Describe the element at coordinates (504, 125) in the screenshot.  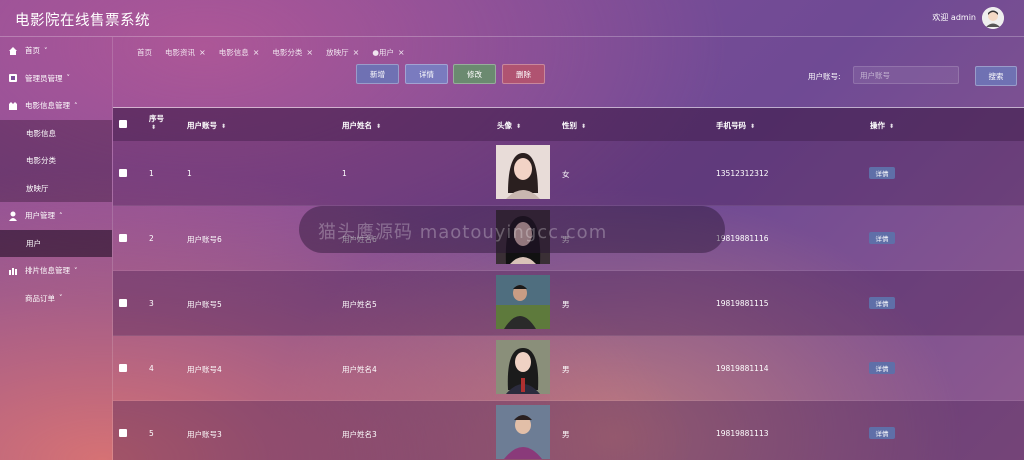
I see `header-label: 头像` at that location.